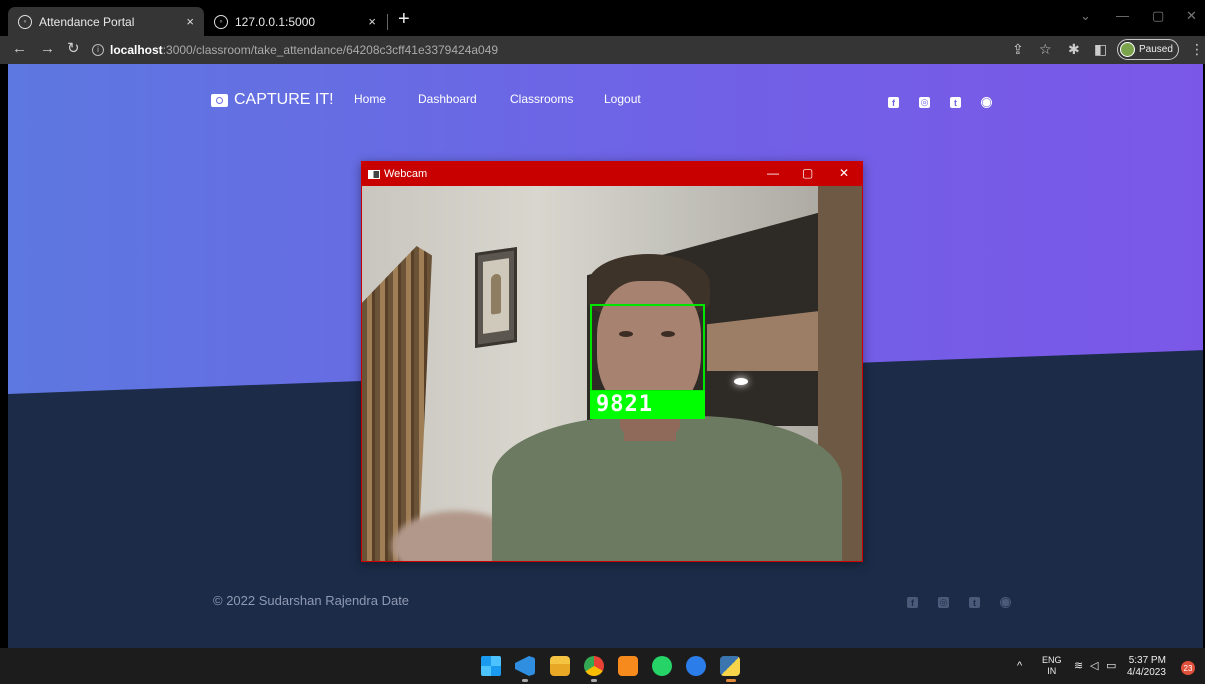  I want to click on extensions-icon: ✱, so click(1074, 49).